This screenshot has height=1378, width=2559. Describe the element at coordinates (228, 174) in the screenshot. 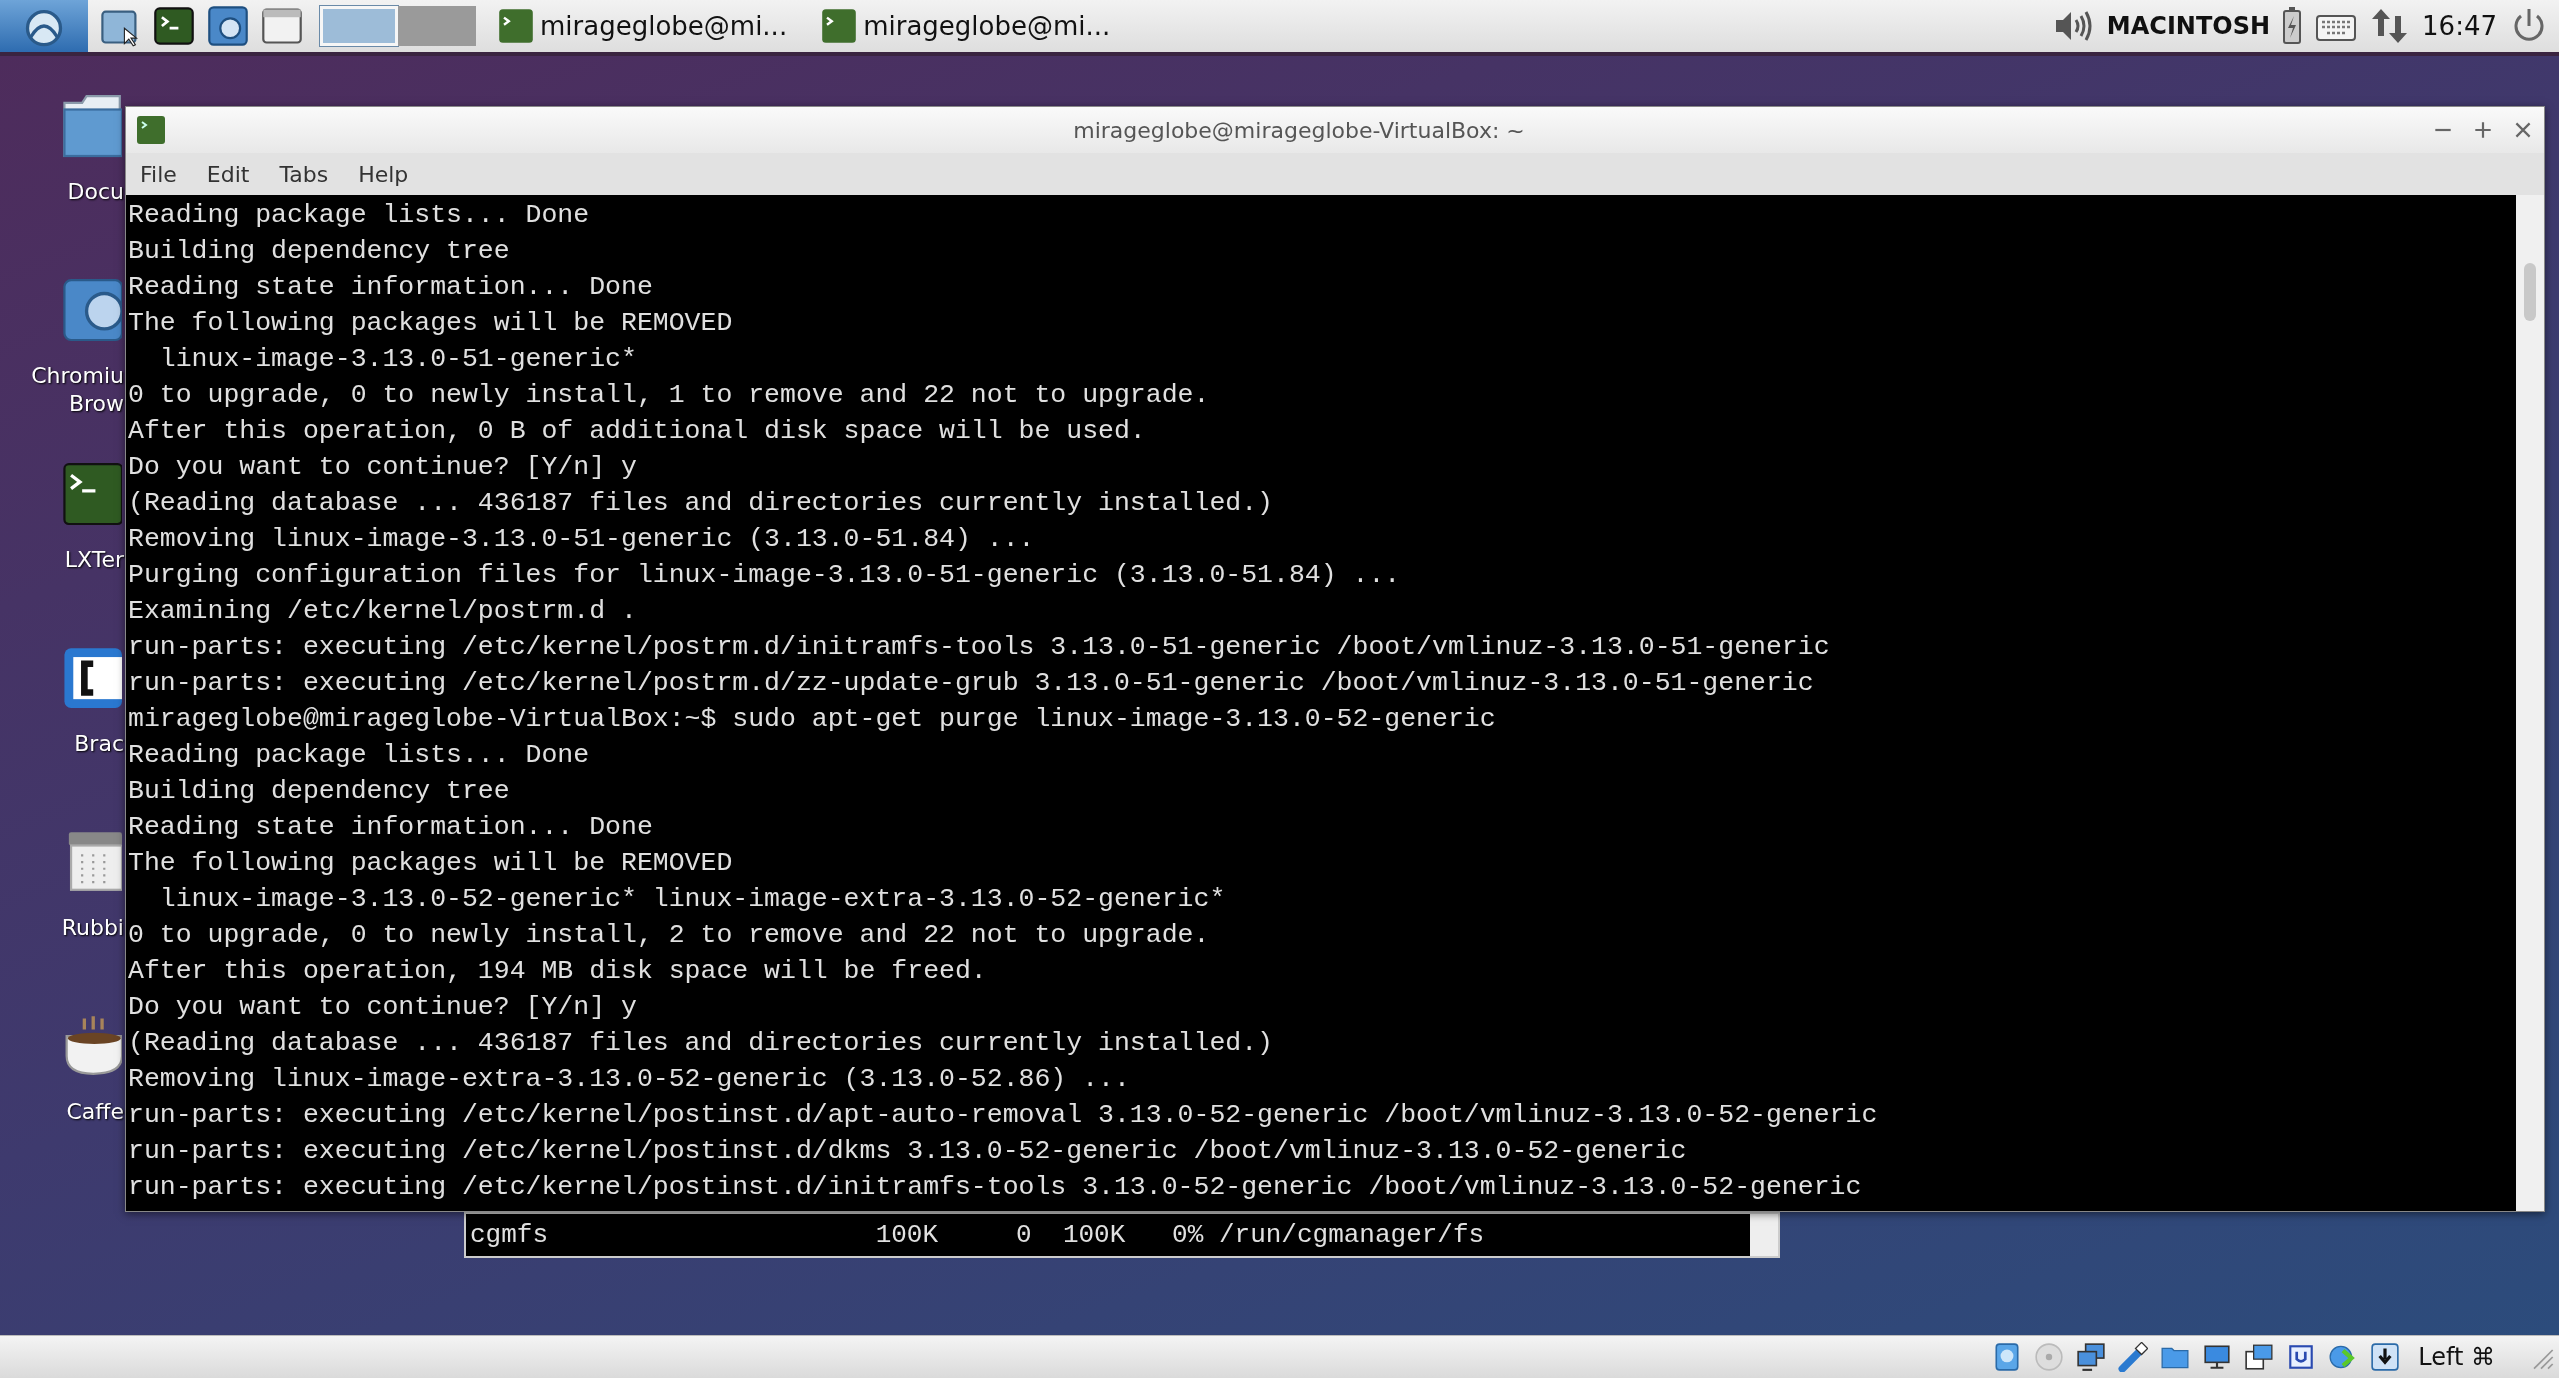

I see `menu-item: Edit` at that location.